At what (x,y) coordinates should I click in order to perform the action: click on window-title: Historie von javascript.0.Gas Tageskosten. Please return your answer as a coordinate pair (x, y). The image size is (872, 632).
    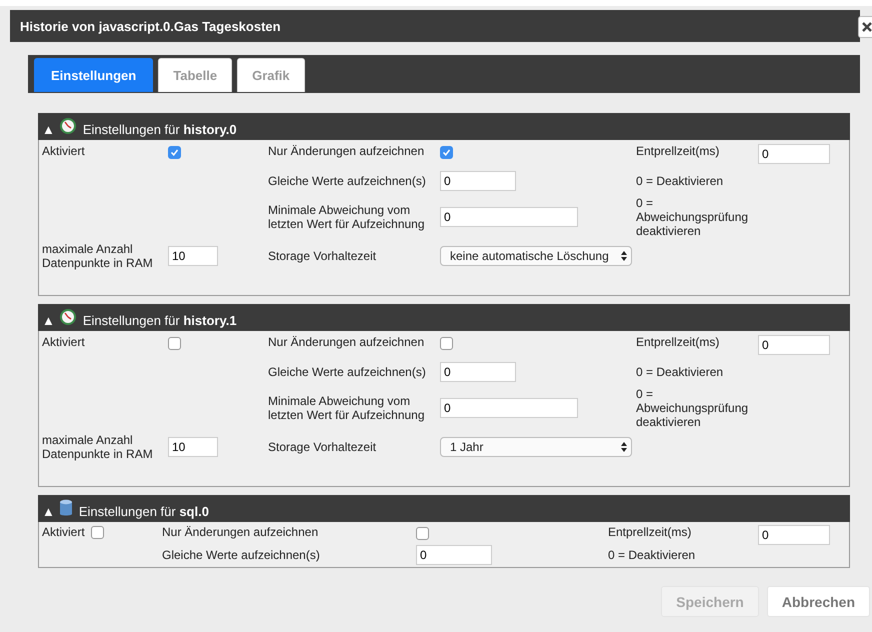
    Looking at the image, I should click on (150, 26).